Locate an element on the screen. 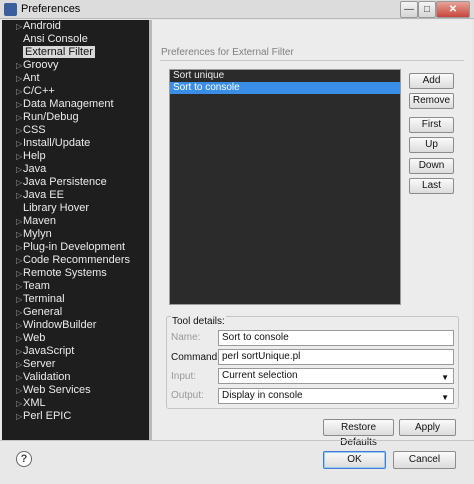  sidebar-item: ▷ WindowBuilder is located at coordinates (75, 325).